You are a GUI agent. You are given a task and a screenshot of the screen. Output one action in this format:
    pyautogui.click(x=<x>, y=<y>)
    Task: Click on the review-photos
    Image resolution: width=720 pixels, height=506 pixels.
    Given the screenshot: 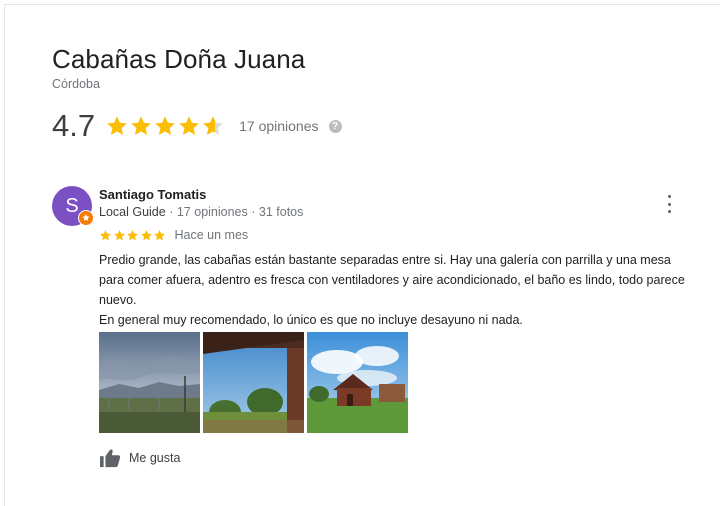 What is the action you would take?
    pyautogui.click(x=253, y=382)
    